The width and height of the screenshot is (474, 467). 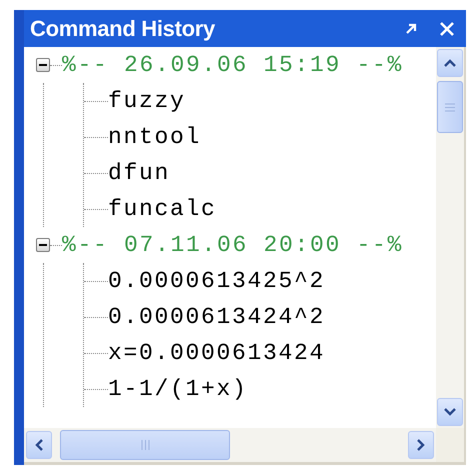 What do you see at coordinates (155, 137) in the screenshot?
I see `history-command: nntool` at bounding box center [155, 137].